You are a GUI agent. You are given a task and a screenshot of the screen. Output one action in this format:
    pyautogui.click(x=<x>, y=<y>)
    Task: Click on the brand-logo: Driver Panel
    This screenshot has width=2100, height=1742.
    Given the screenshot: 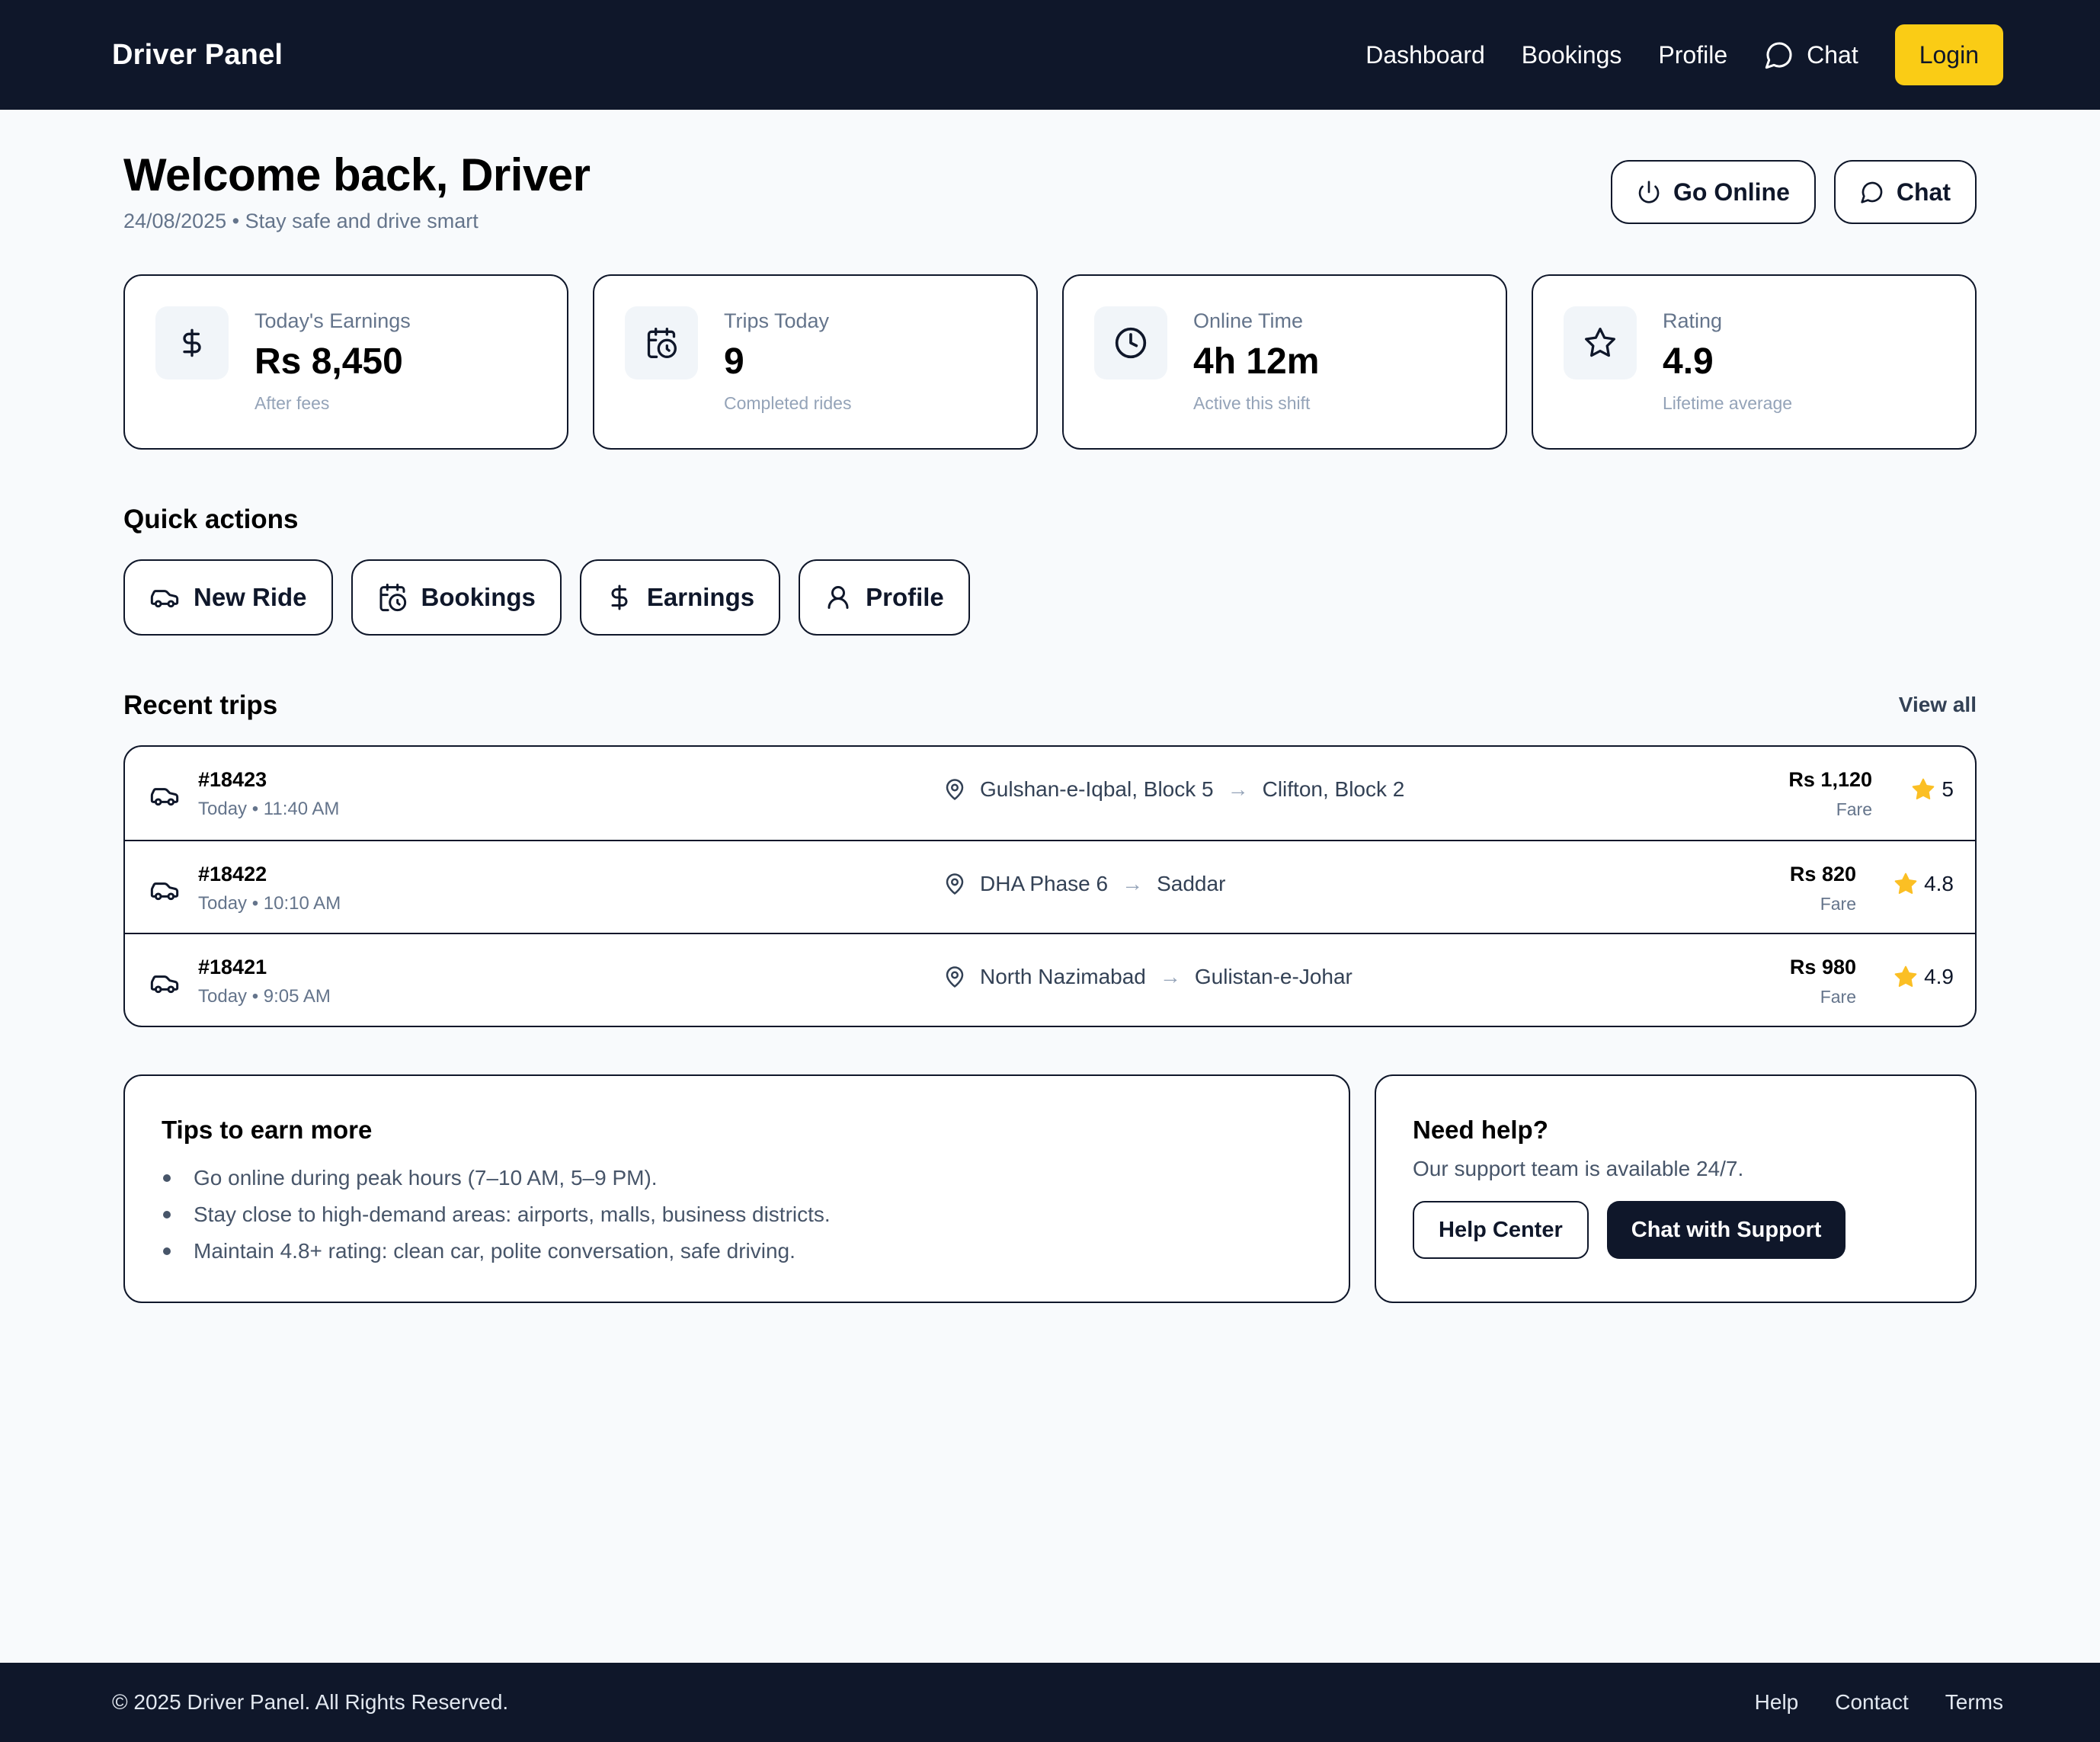 What is the action you would take?
    pyautogui.click(x=197, y=55)
    